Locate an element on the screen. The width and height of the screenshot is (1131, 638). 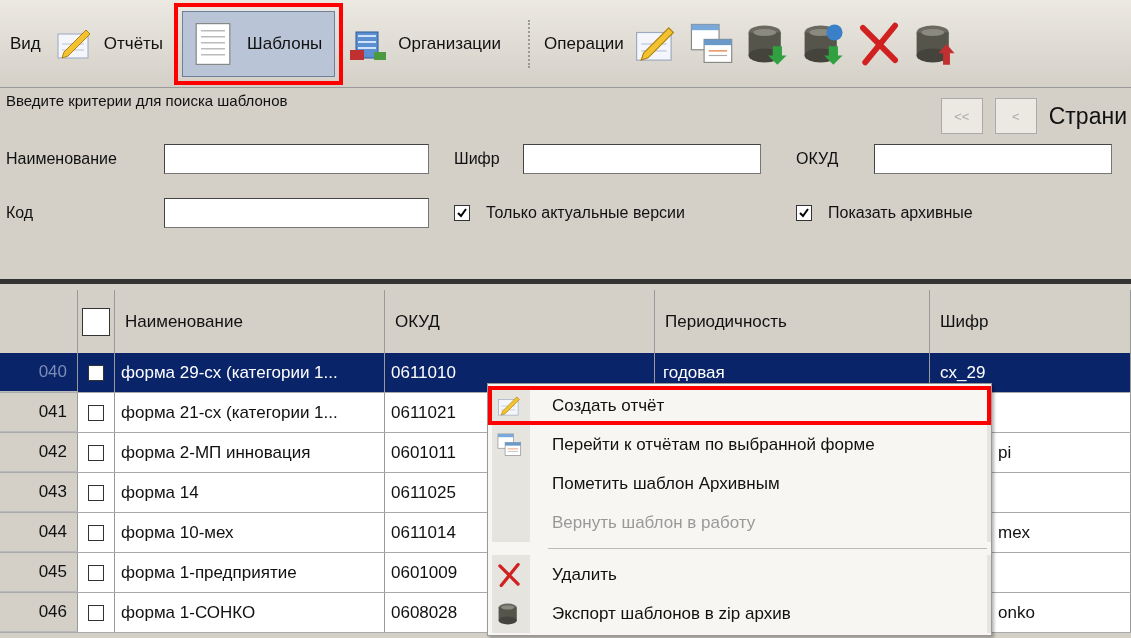
checkbox-label: Показать архивные is located at coordinates (900, 213).